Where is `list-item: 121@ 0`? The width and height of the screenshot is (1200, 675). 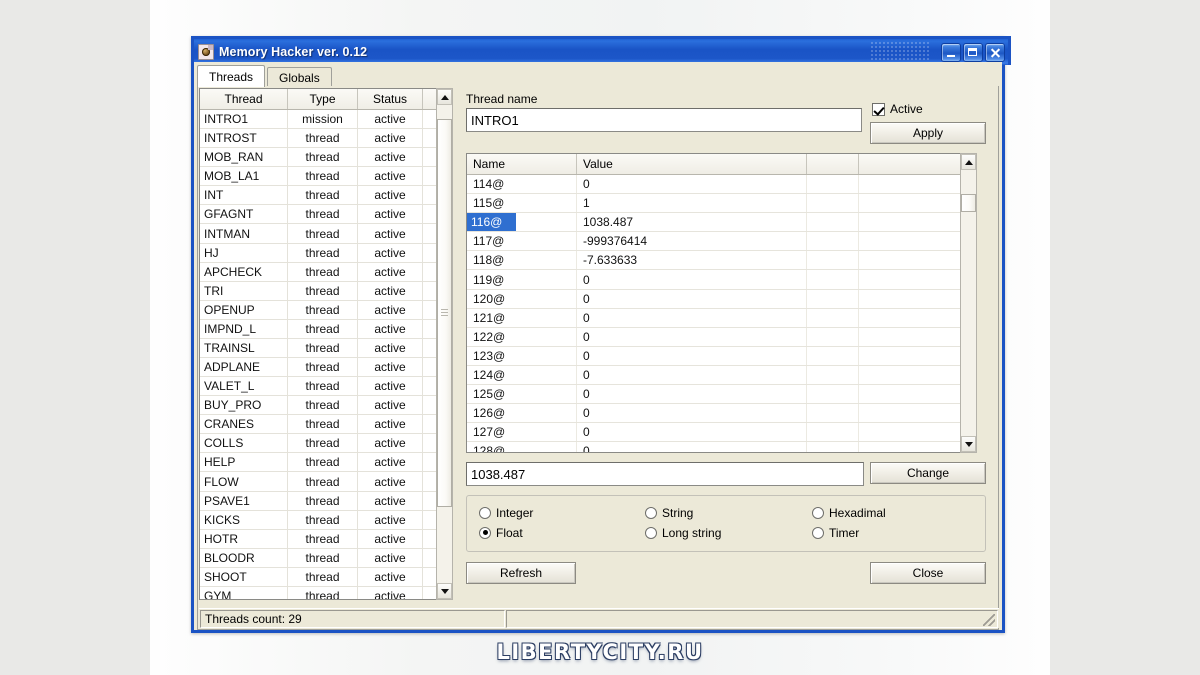 list-item: 121@ 0 is located at coordinates (716, 318).